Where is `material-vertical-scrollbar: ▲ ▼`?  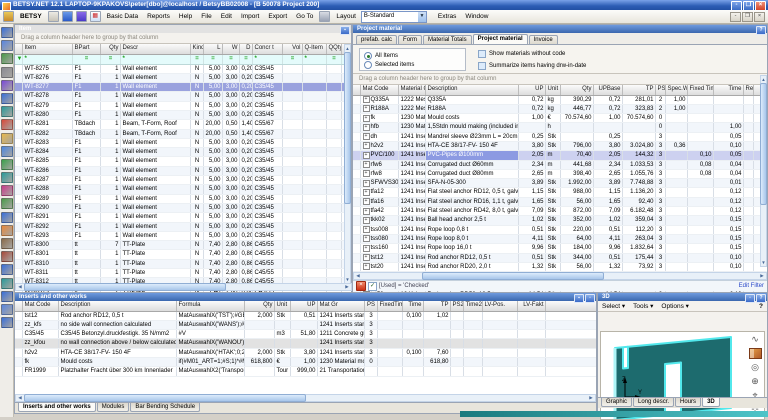
material-vertical-scrollbar: ▲ ▼ is located at coordinates (763, 171).